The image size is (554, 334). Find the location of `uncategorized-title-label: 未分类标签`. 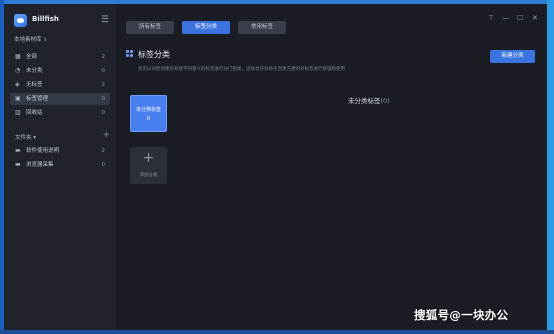

uncategorized-title-label: 未分类标签 is located at coordinates (364, 101).